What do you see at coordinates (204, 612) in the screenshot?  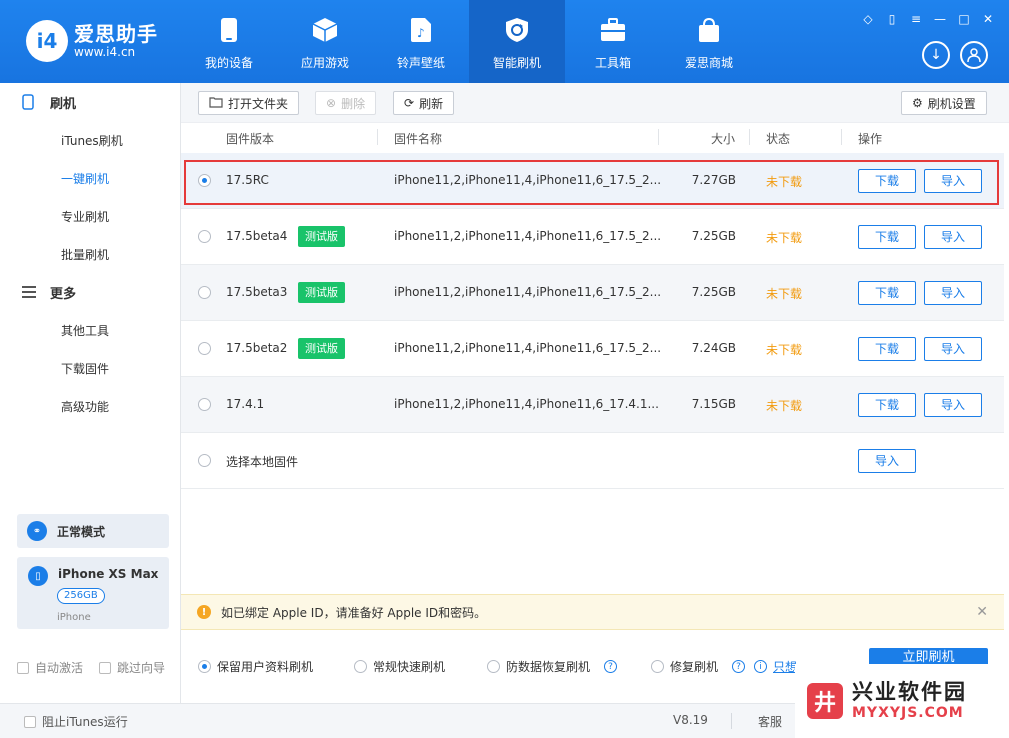 I see `warning-icon: !` at bounding box center [204, 612].